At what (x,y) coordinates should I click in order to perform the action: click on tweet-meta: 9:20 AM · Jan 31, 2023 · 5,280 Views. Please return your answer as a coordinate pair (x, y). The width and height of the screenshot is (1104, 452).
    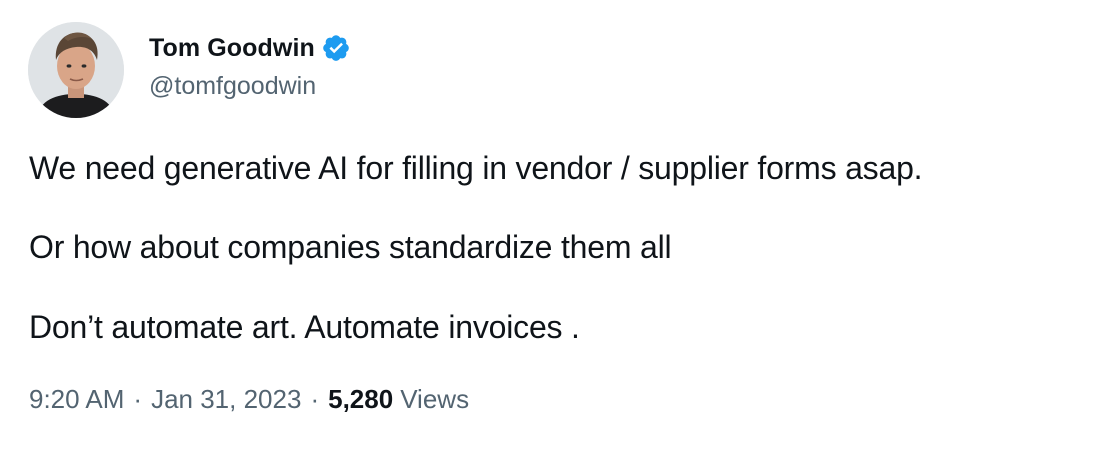
    Looking at the image, I should click on (249, 399).